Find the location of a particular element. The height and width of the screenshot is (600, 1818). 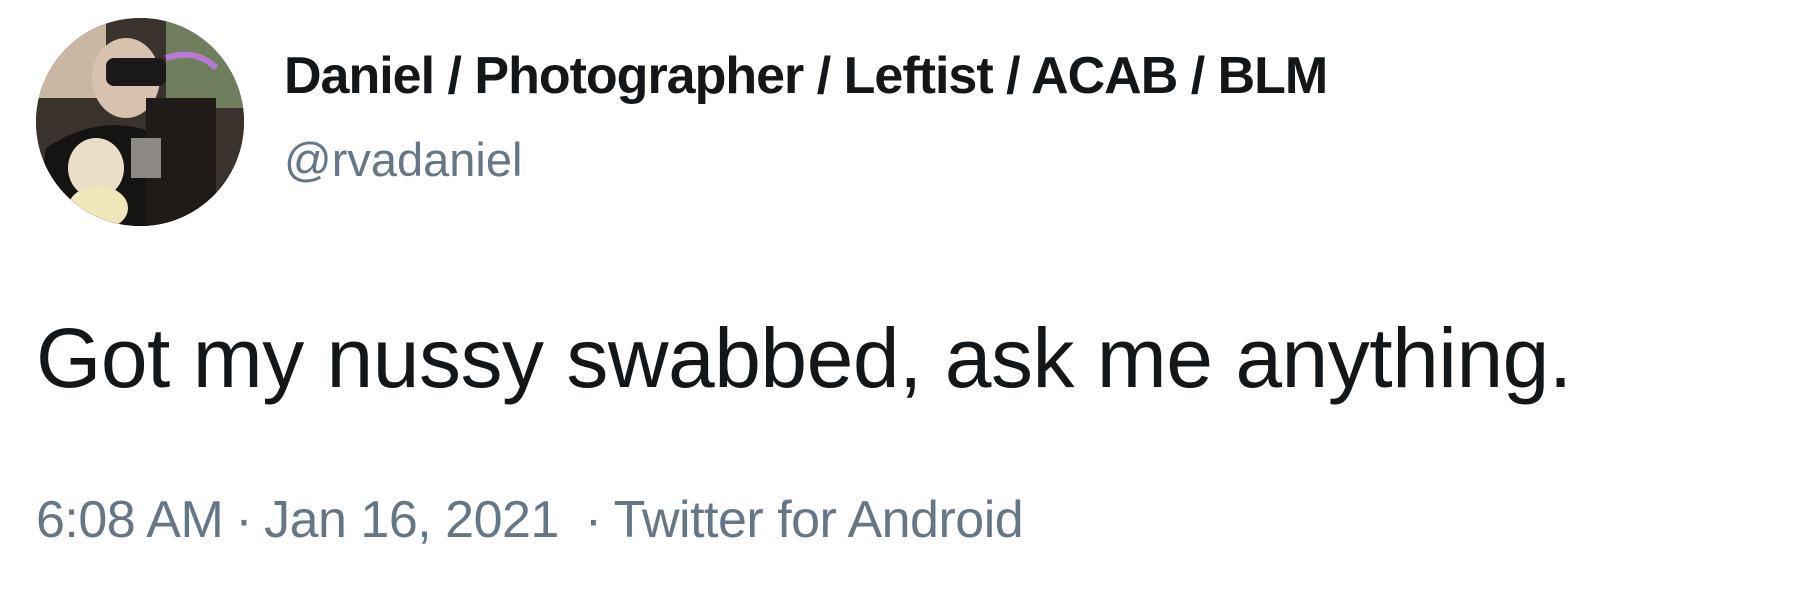

tweet-timestamp: 6:08 AM · Jan 16, 2021 is located at coordinates (304, 520).